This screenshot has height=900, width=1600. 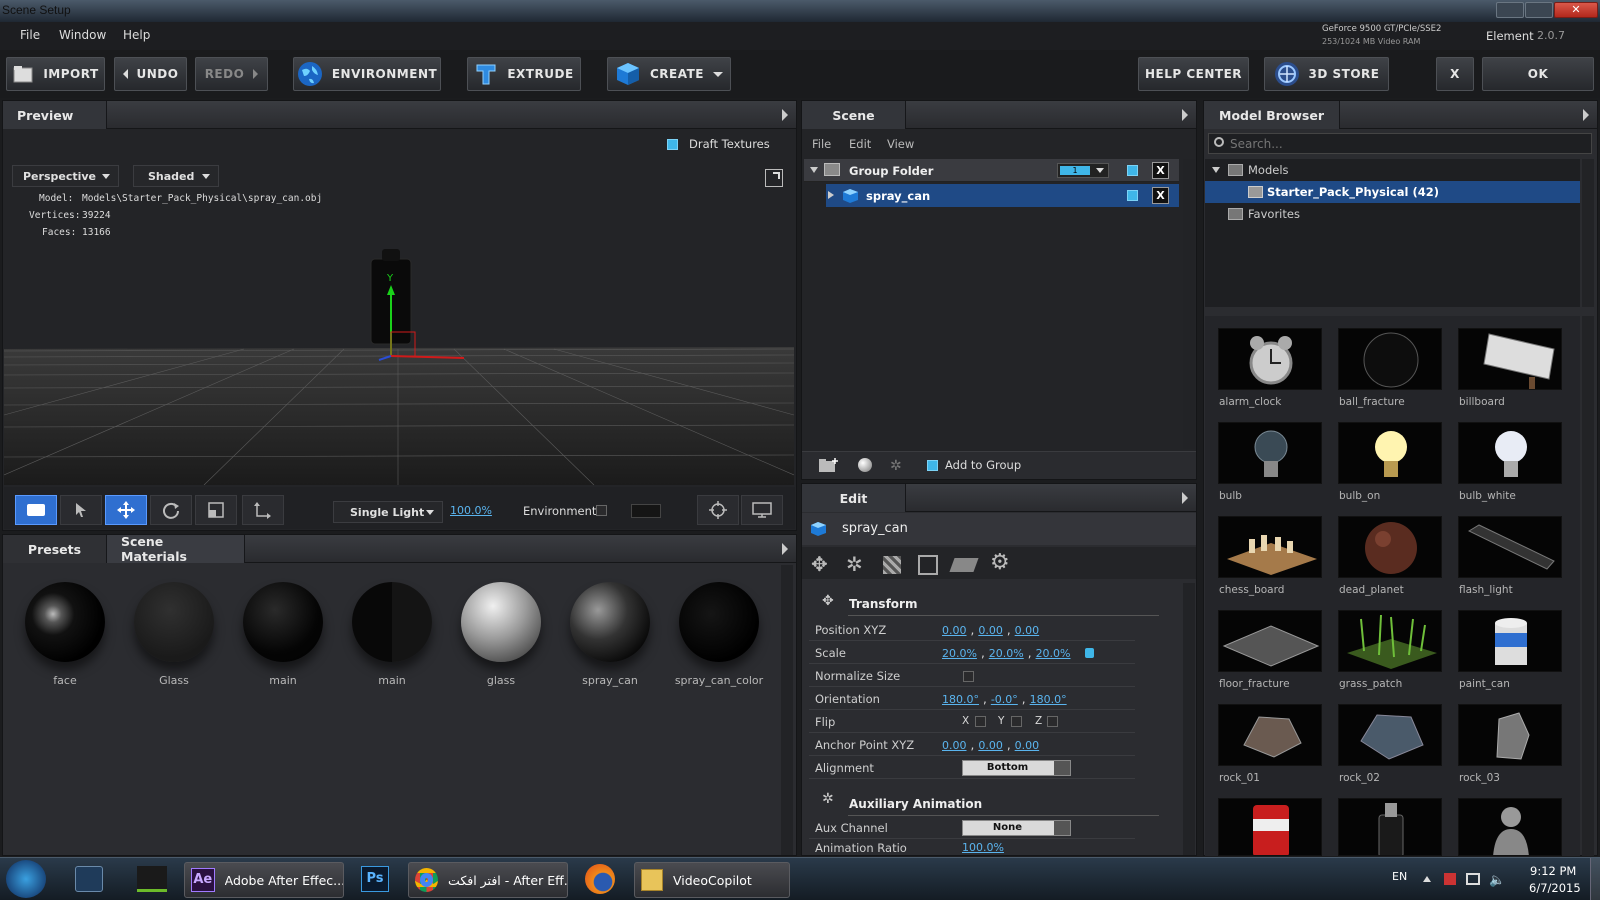 What do you see at coordinates (1391, 744) in the screenshot?
I see `model-item: rock_02` at bounding box center [1391, 744].